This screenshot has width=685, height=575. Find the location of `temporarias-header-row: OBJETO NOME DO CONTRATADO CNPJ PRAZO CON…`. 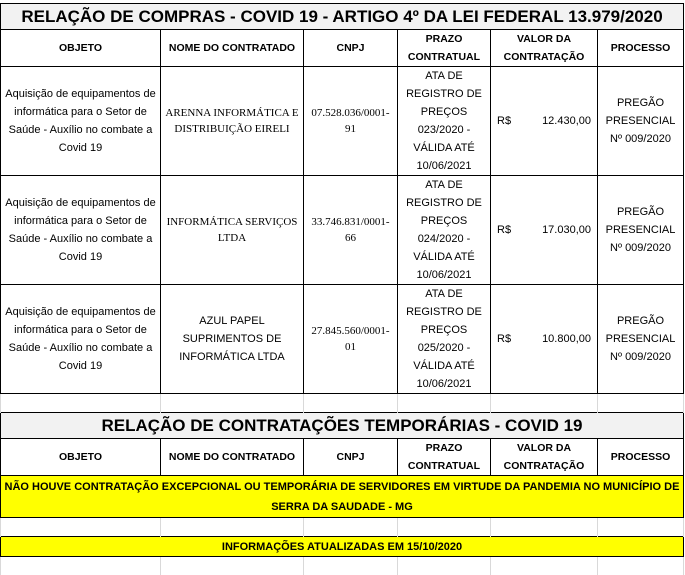

temporarias-header-row: OBJETO NOME DO CONTRATADO CNPJ PRAZO CON… is located at coordinates (342, 457).